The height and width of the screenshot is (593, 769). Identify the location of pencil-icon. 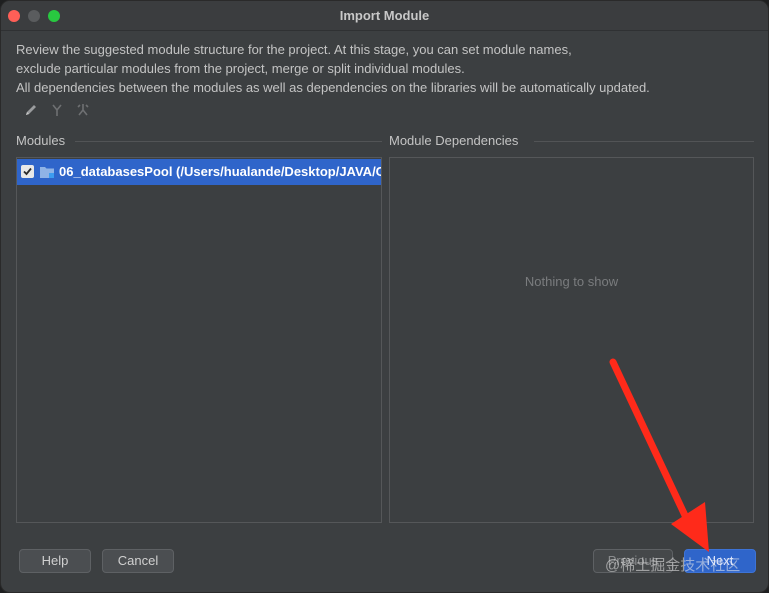
(31, 110).